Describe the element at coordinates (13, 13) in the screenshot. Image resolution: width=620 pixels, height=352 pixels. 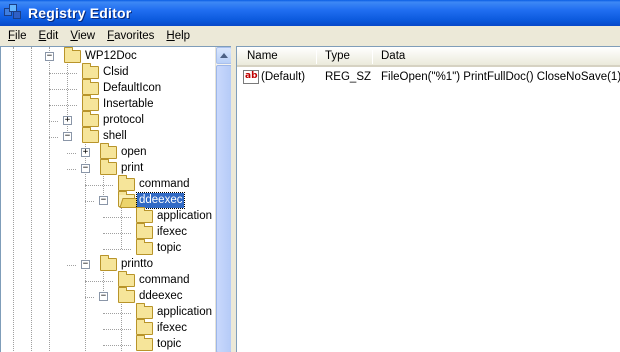
I see `registry-editor-icon` at that location.